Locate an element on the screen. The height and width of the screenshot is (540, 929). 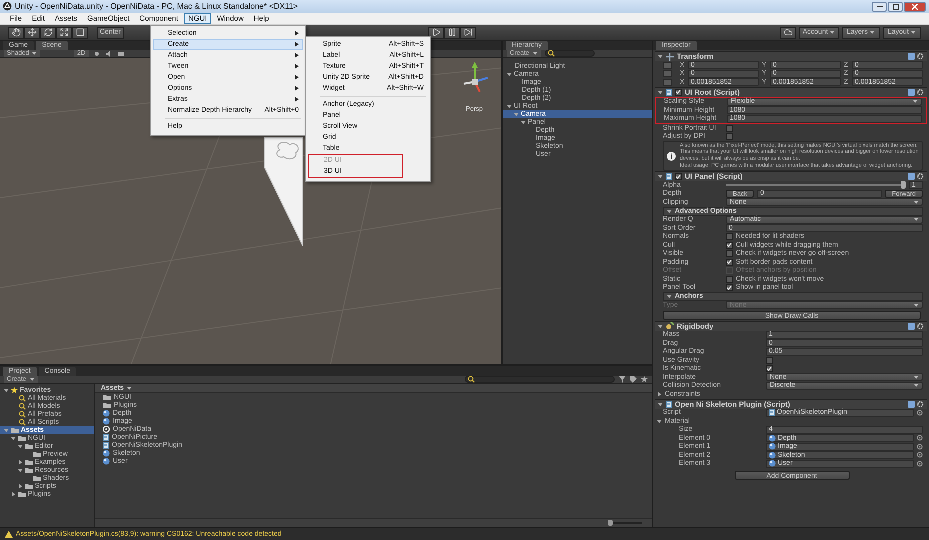
cloud-icon is located at coordinates (788, 32).